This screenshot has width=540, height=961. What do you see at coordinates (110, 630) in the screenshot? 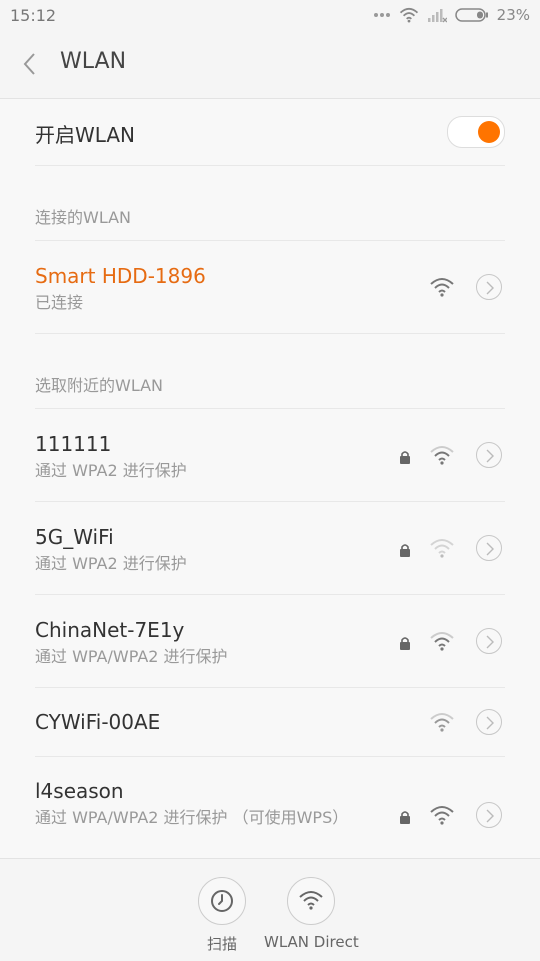
I see `network-name: ChinaNet-7E1y` at bounding box center [110, 630].